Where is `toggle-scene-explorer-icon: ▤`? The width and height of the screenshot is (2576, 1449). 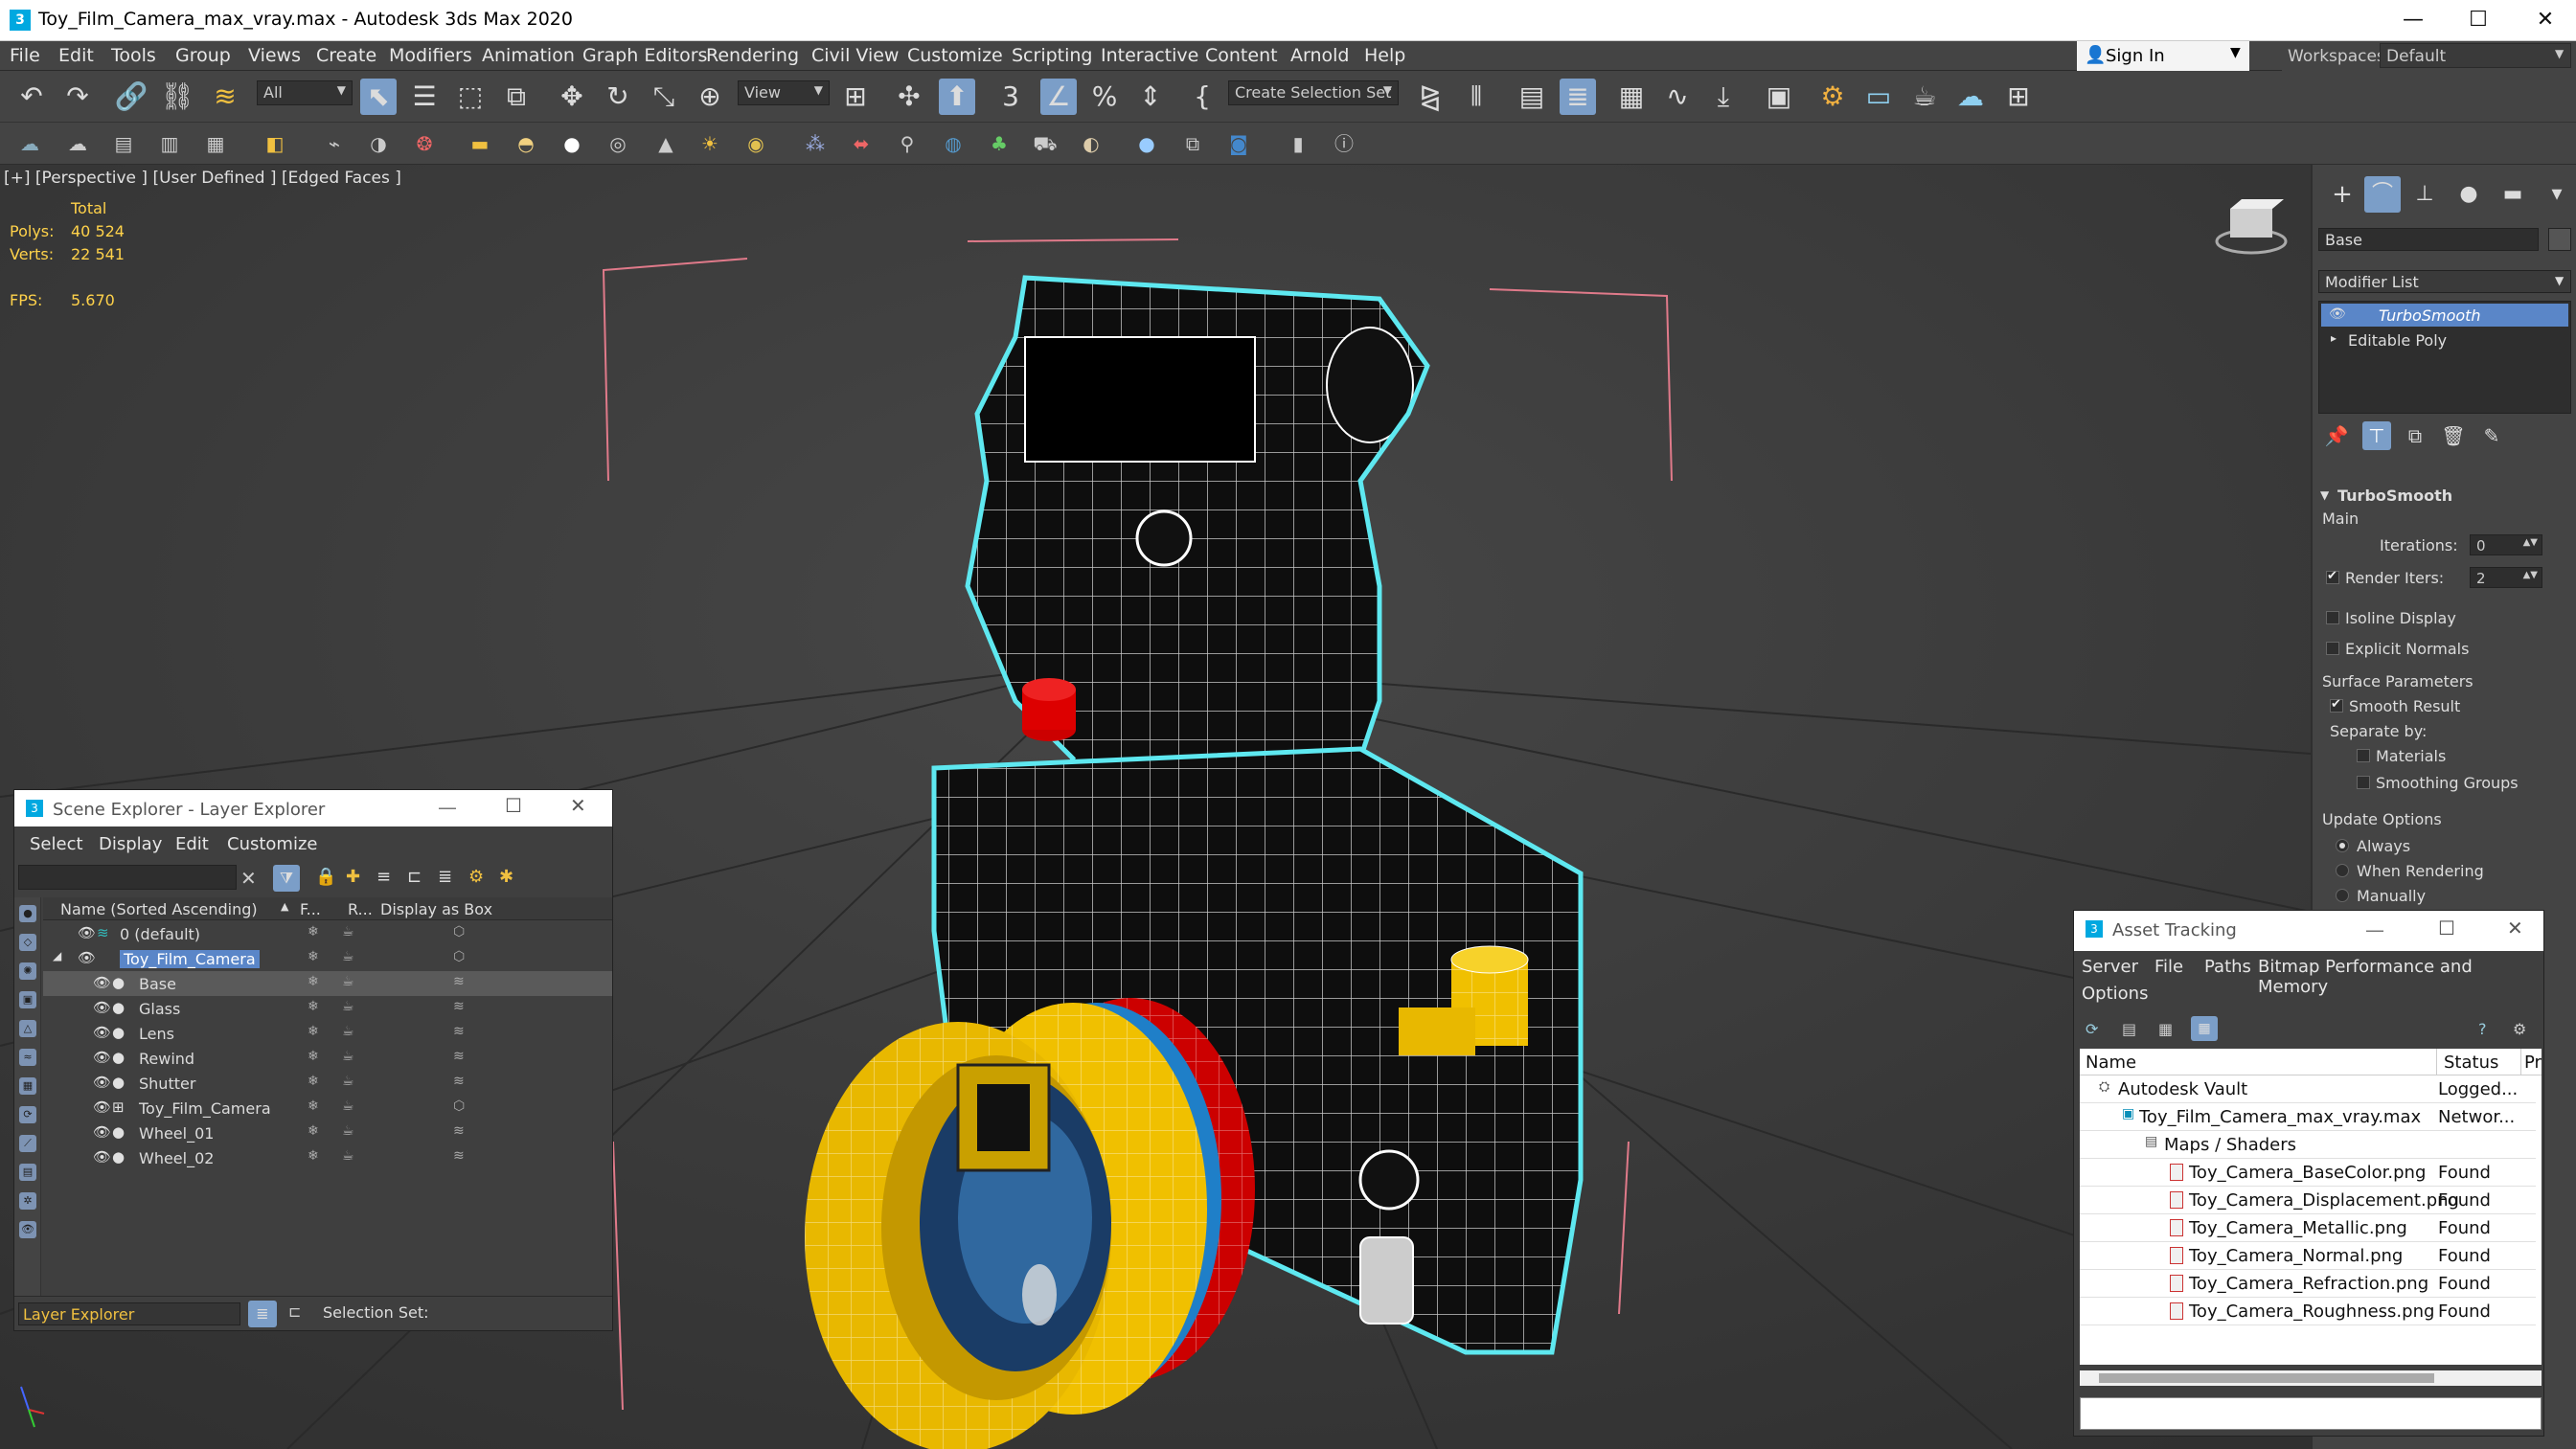 toggle-scene-explorer-icon: ▤ is located at coordinates (1532, 97).